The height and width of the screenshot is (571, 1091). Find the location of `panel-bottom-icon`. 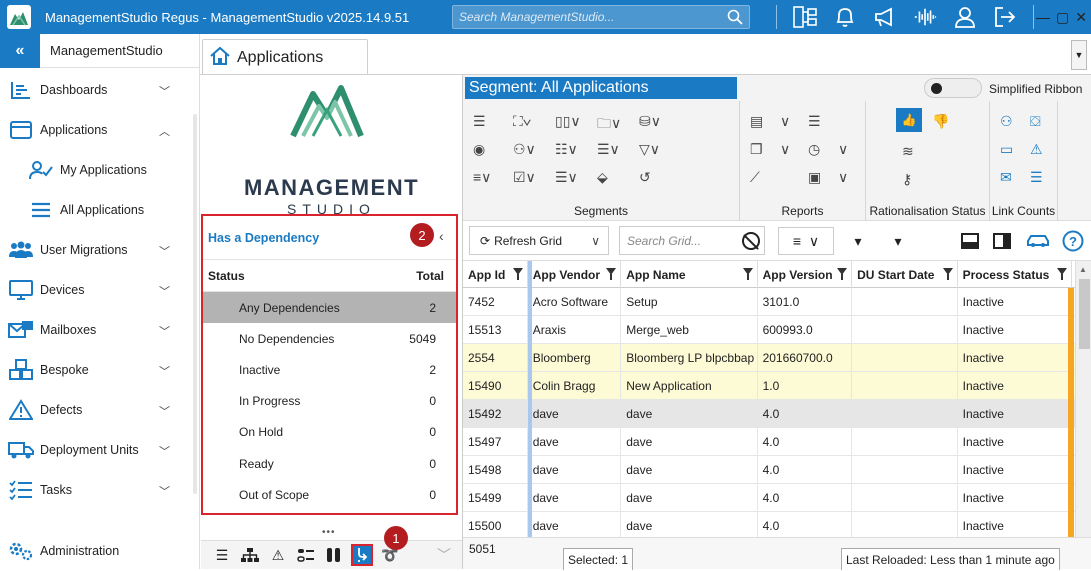

panel-bottom-icon is located at coordinates (970, 241).